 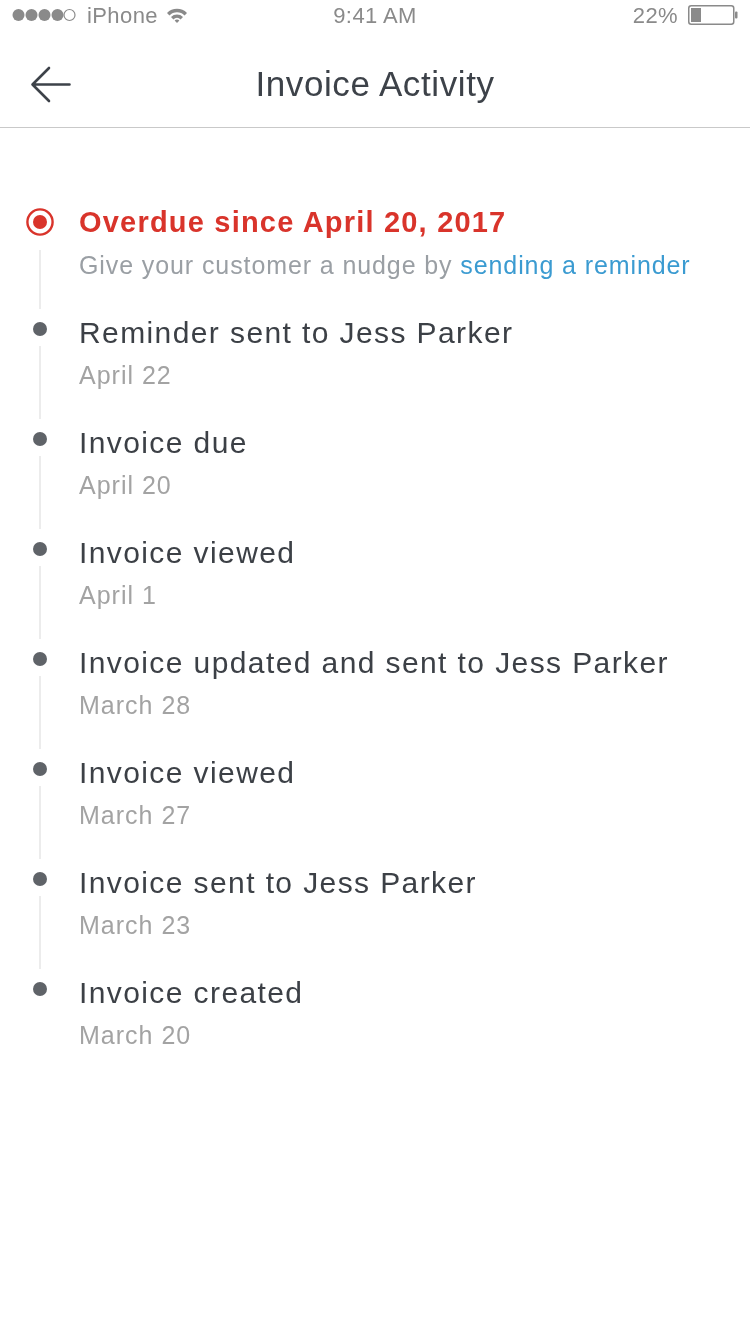 I want to click on back-arrow-icon, so click(x=50, y=84).